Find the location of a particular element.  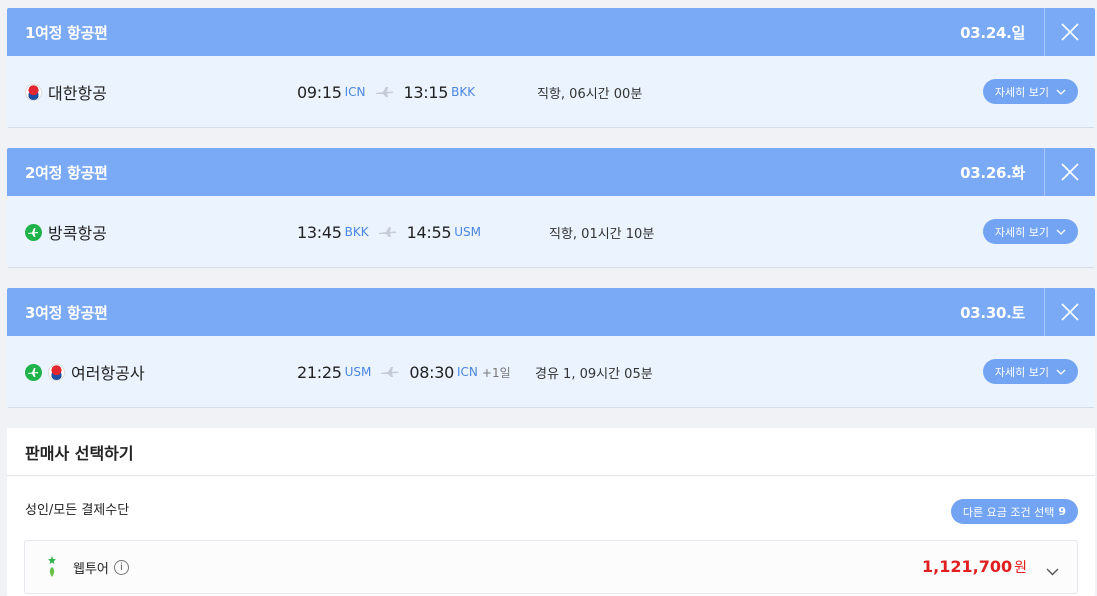

airline-name: 대한항공 is located at coordinates (77, 93).